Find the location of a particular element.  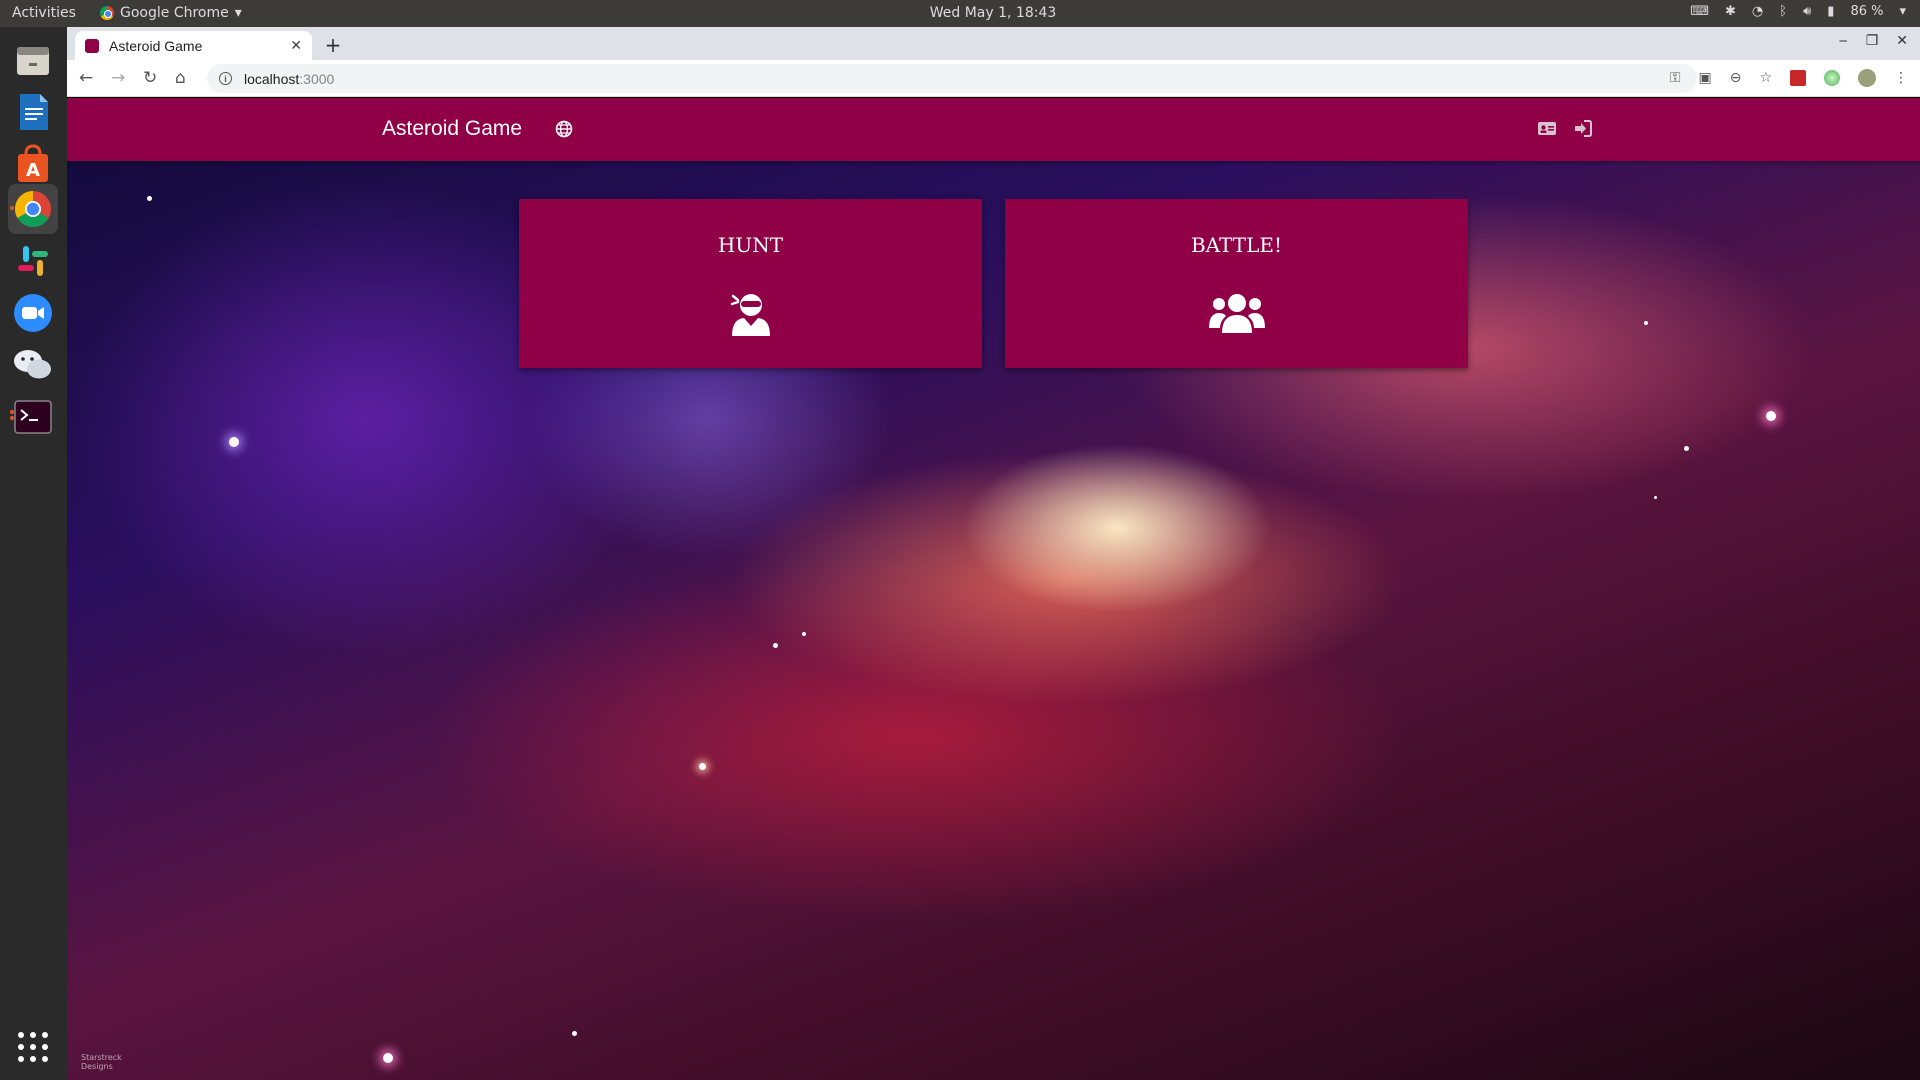

extension-red-icon is located at coordinates (1798, 78).